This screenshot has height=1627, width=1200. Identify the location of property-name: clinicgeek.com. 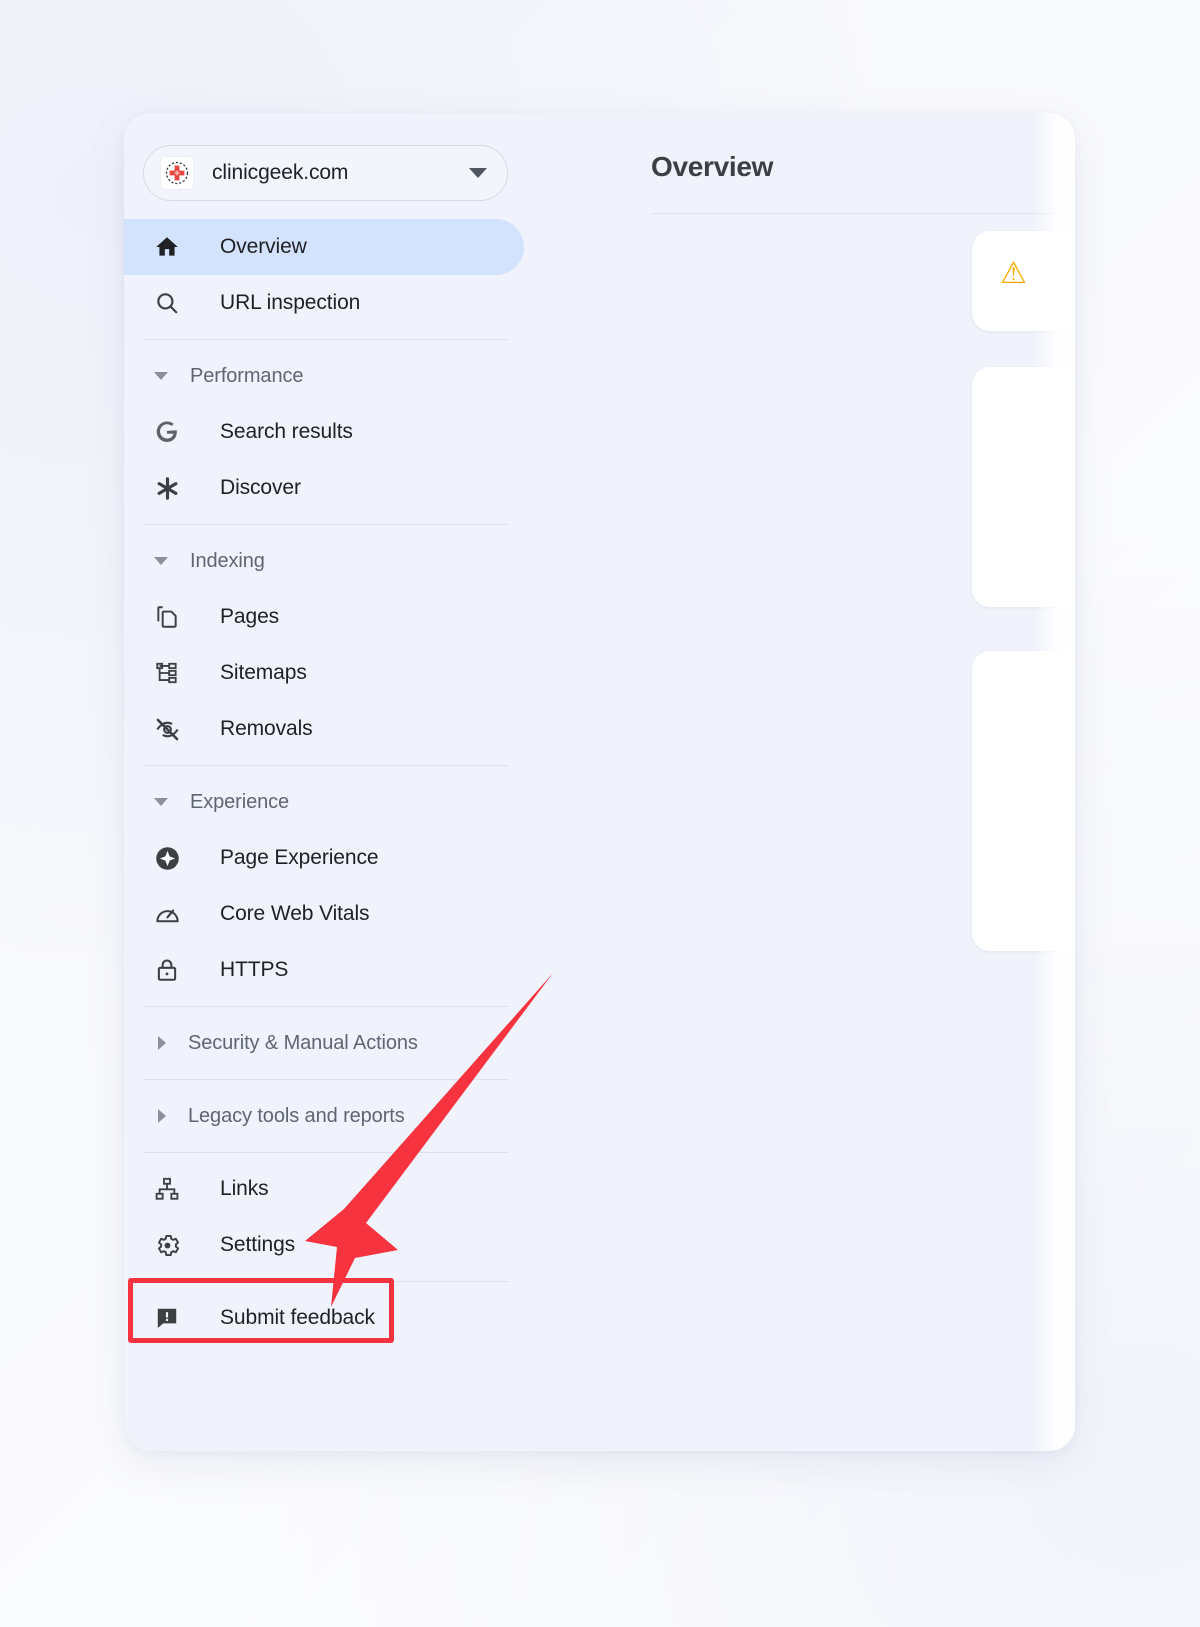
(280, 172).